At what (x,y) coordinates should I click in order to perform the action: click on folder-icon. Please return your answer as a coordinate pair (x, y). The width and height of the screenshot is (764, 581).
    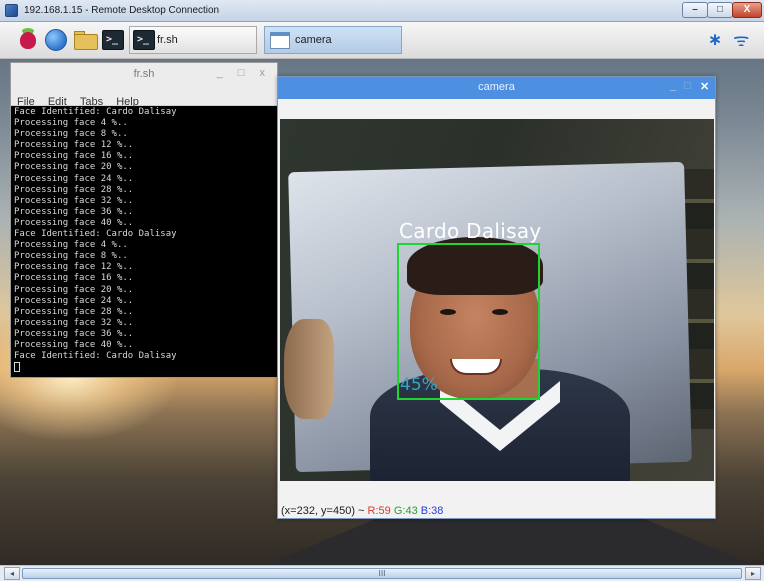
    Looking at the image, I should click on (86, 42).